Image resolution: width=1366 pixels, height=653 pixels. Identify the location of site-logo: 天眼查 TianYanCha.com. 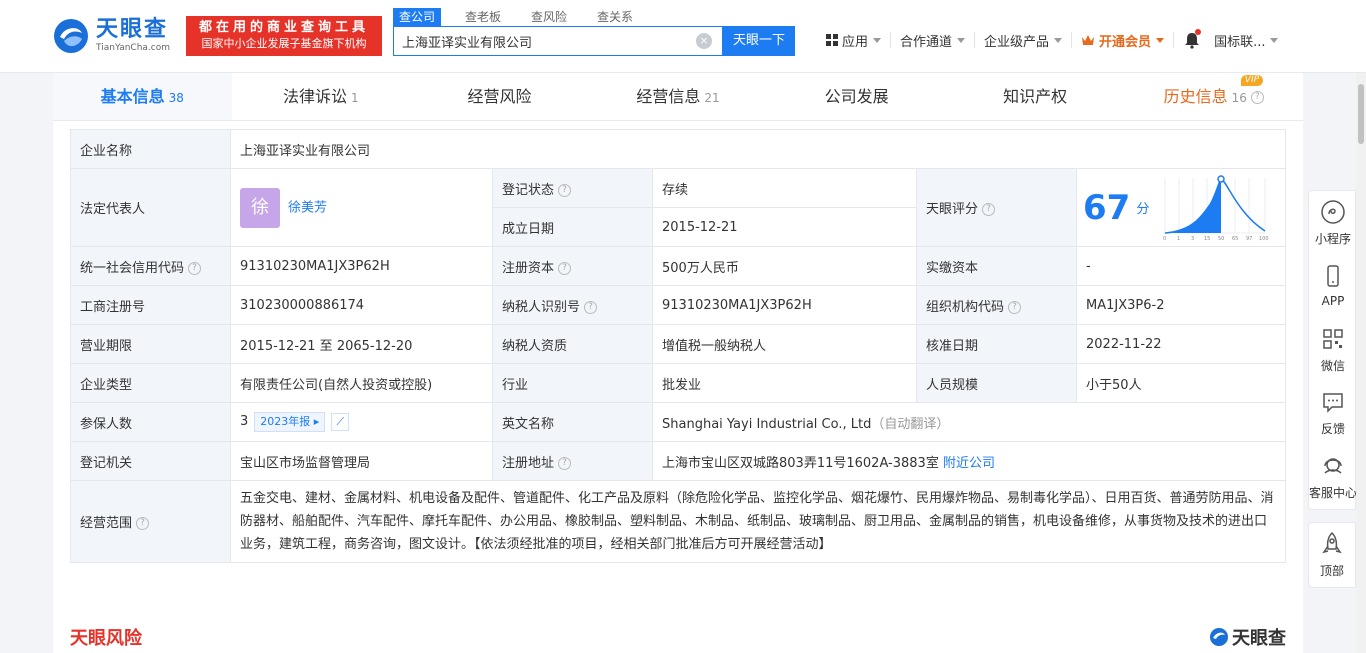
(116, 36).